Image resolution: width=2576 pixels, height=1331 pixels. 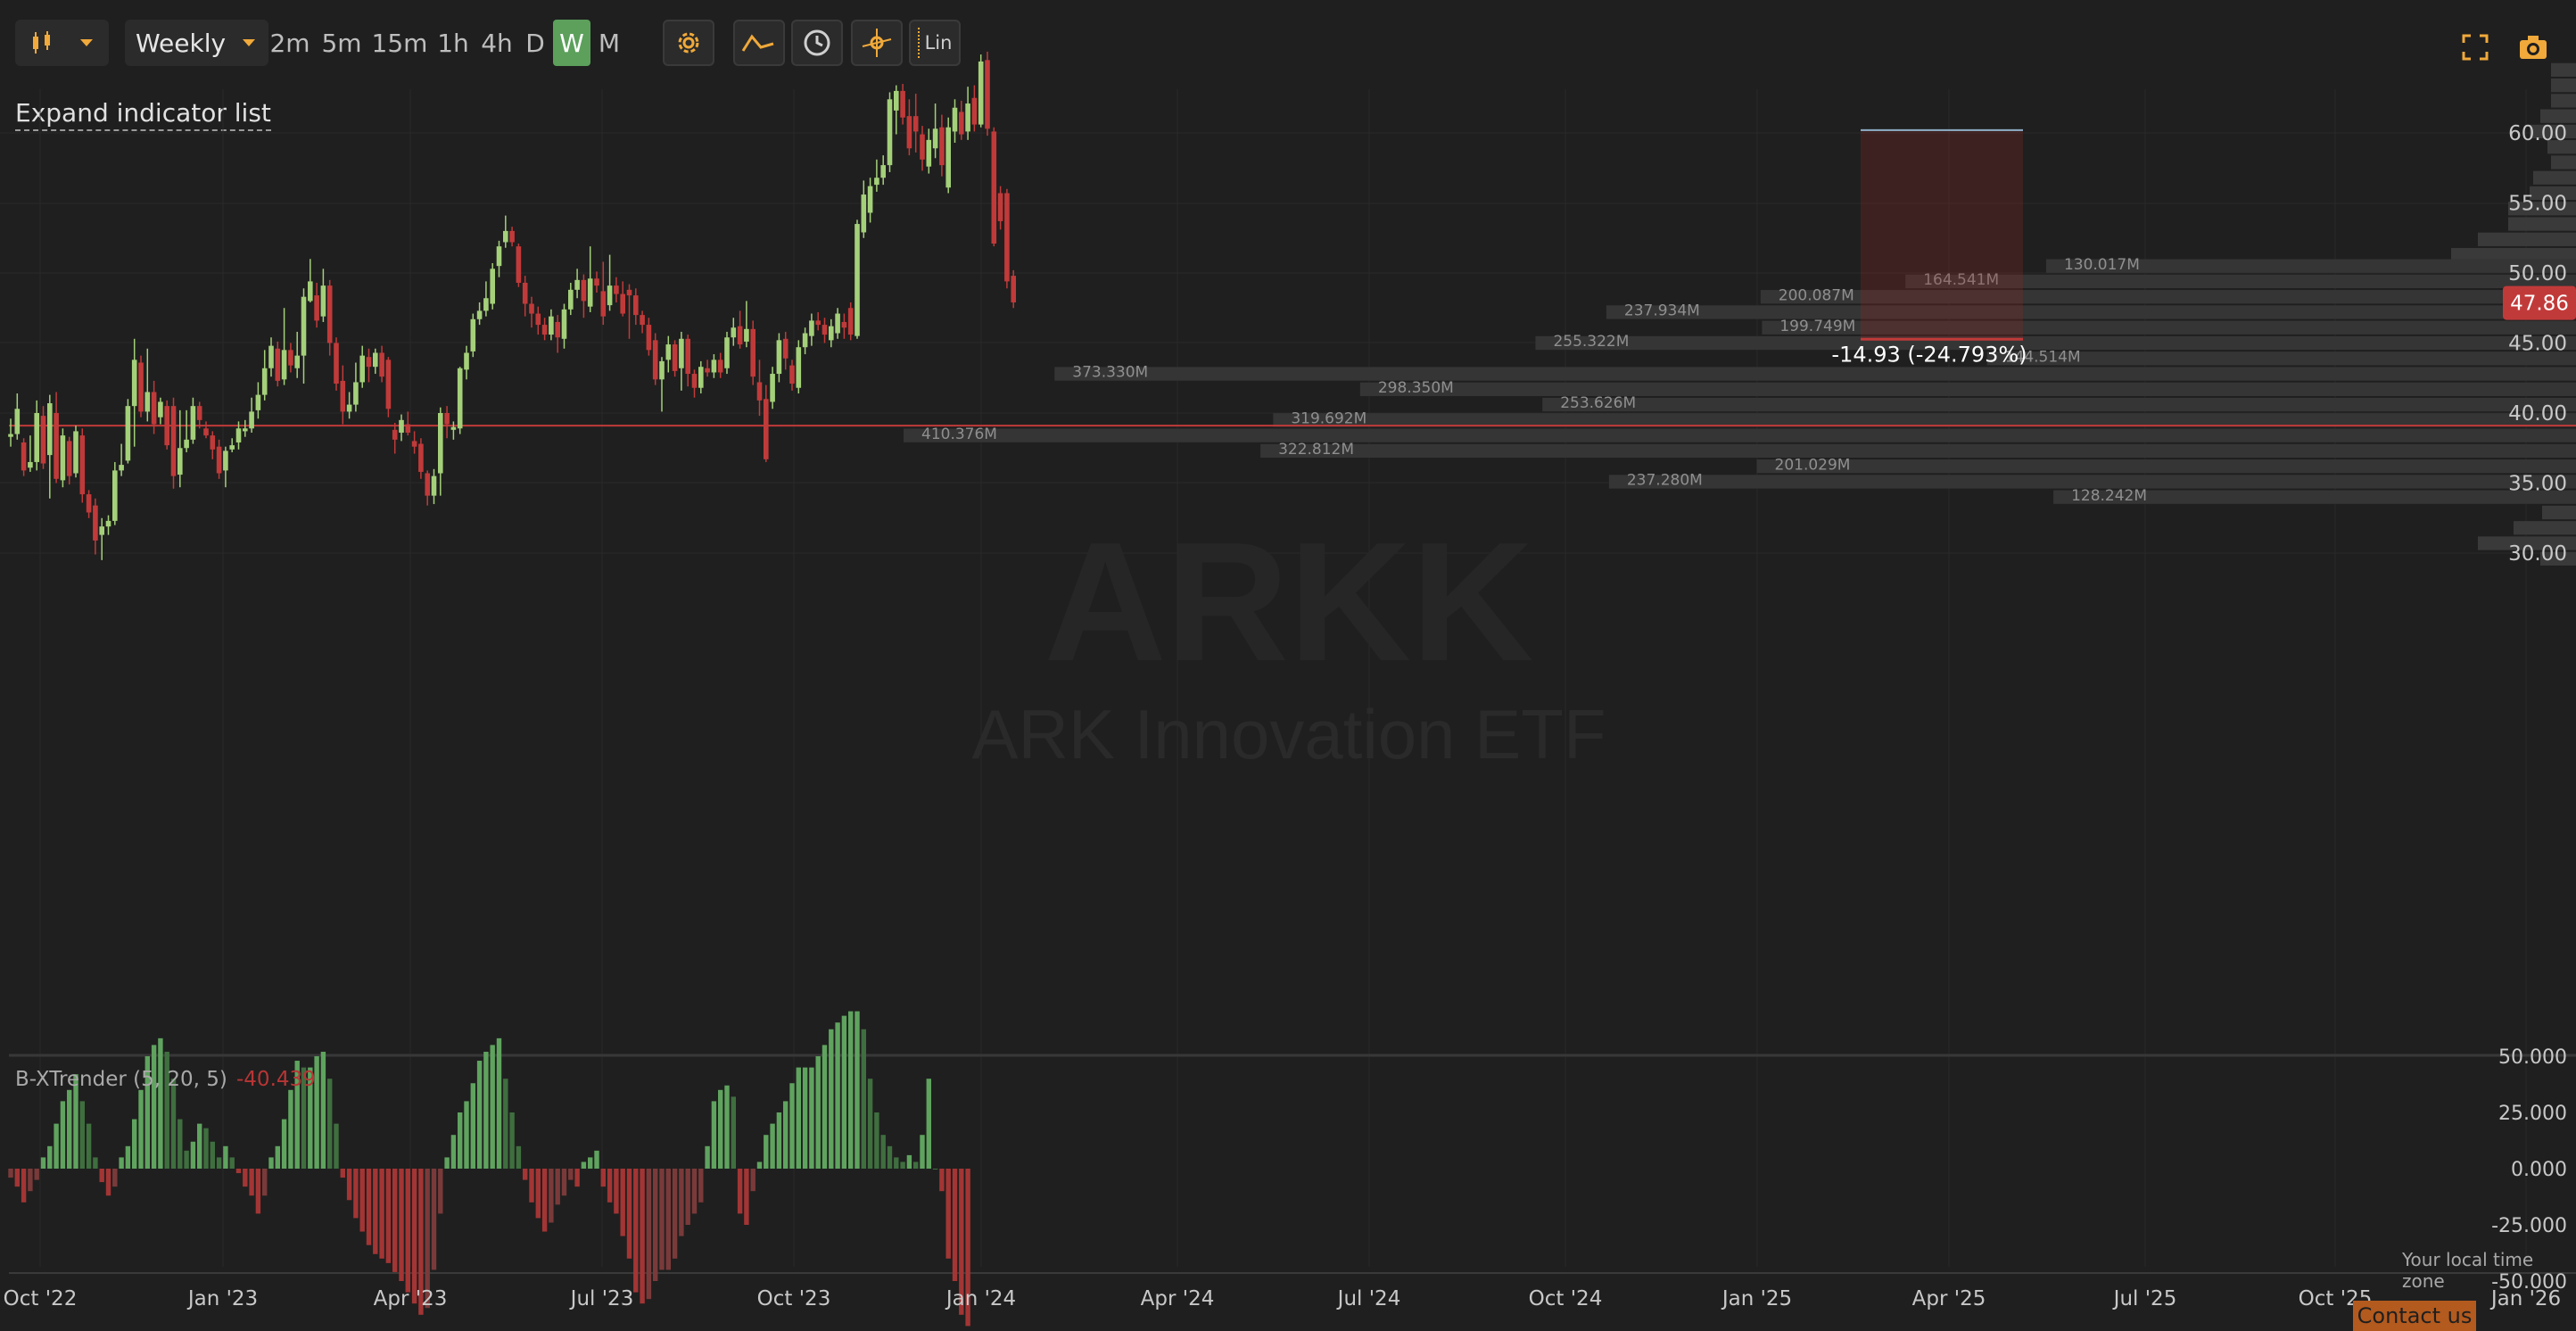 What do you see at coordinates (959, 434) in the screenshot?
I see `volume-profile-label: 410.376M` at bounding box center [959, 434].